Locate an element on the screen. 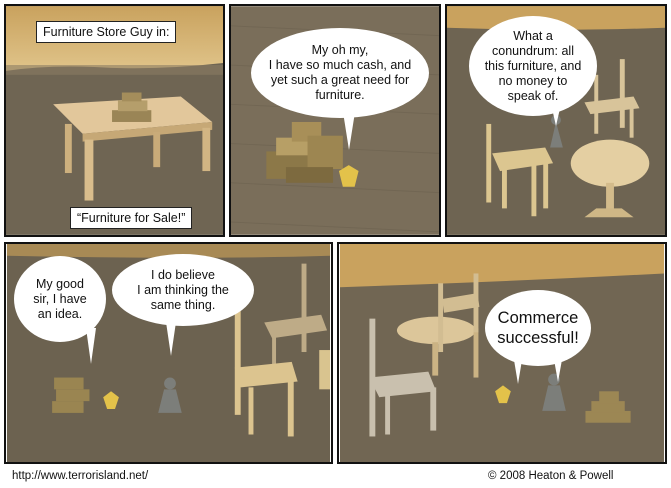  panel-1-title-caption: Furniture Store Guy in: is located at coordinates (106, 32).